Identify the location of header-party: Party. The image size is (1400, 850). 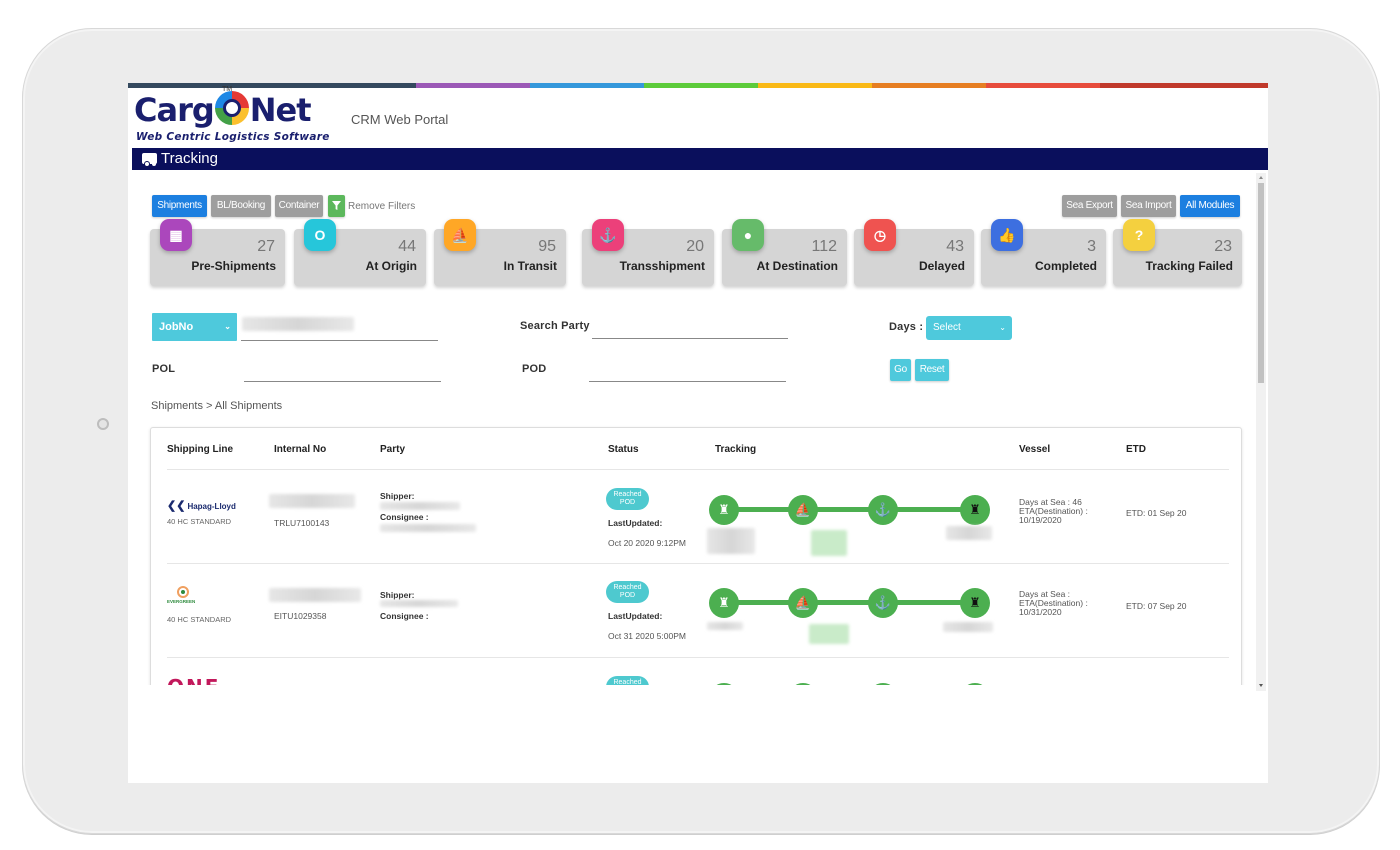
(392, 449).